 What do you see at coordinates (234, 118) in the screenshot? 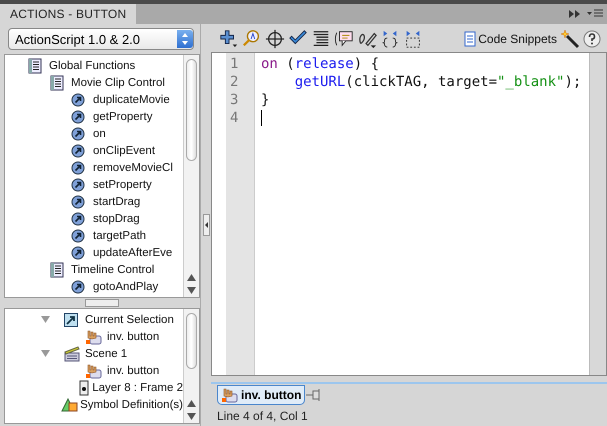
I see `line-number: 4` at bounding box center [234, 118].